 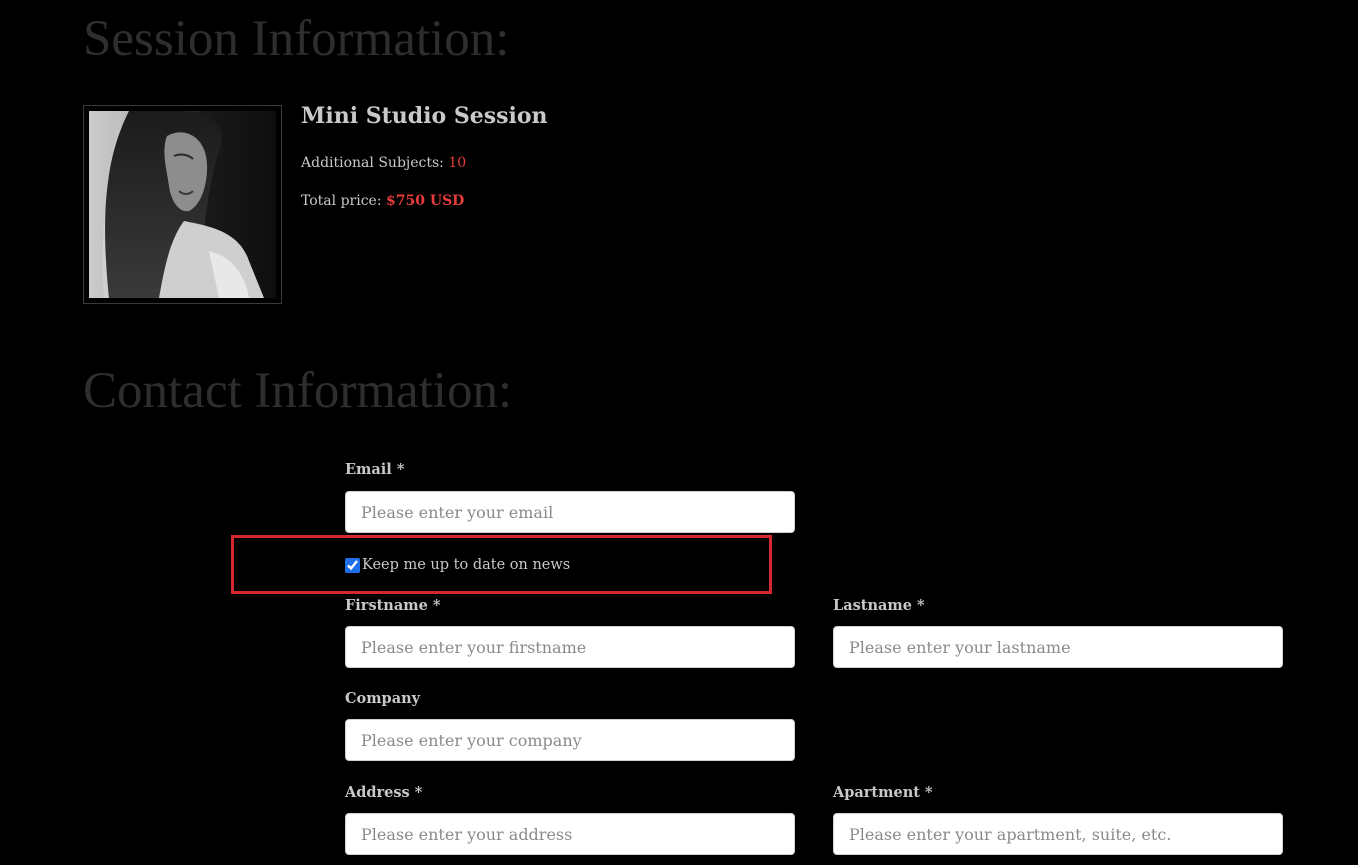 I want to click on email-field, so click(x=570, y=512).